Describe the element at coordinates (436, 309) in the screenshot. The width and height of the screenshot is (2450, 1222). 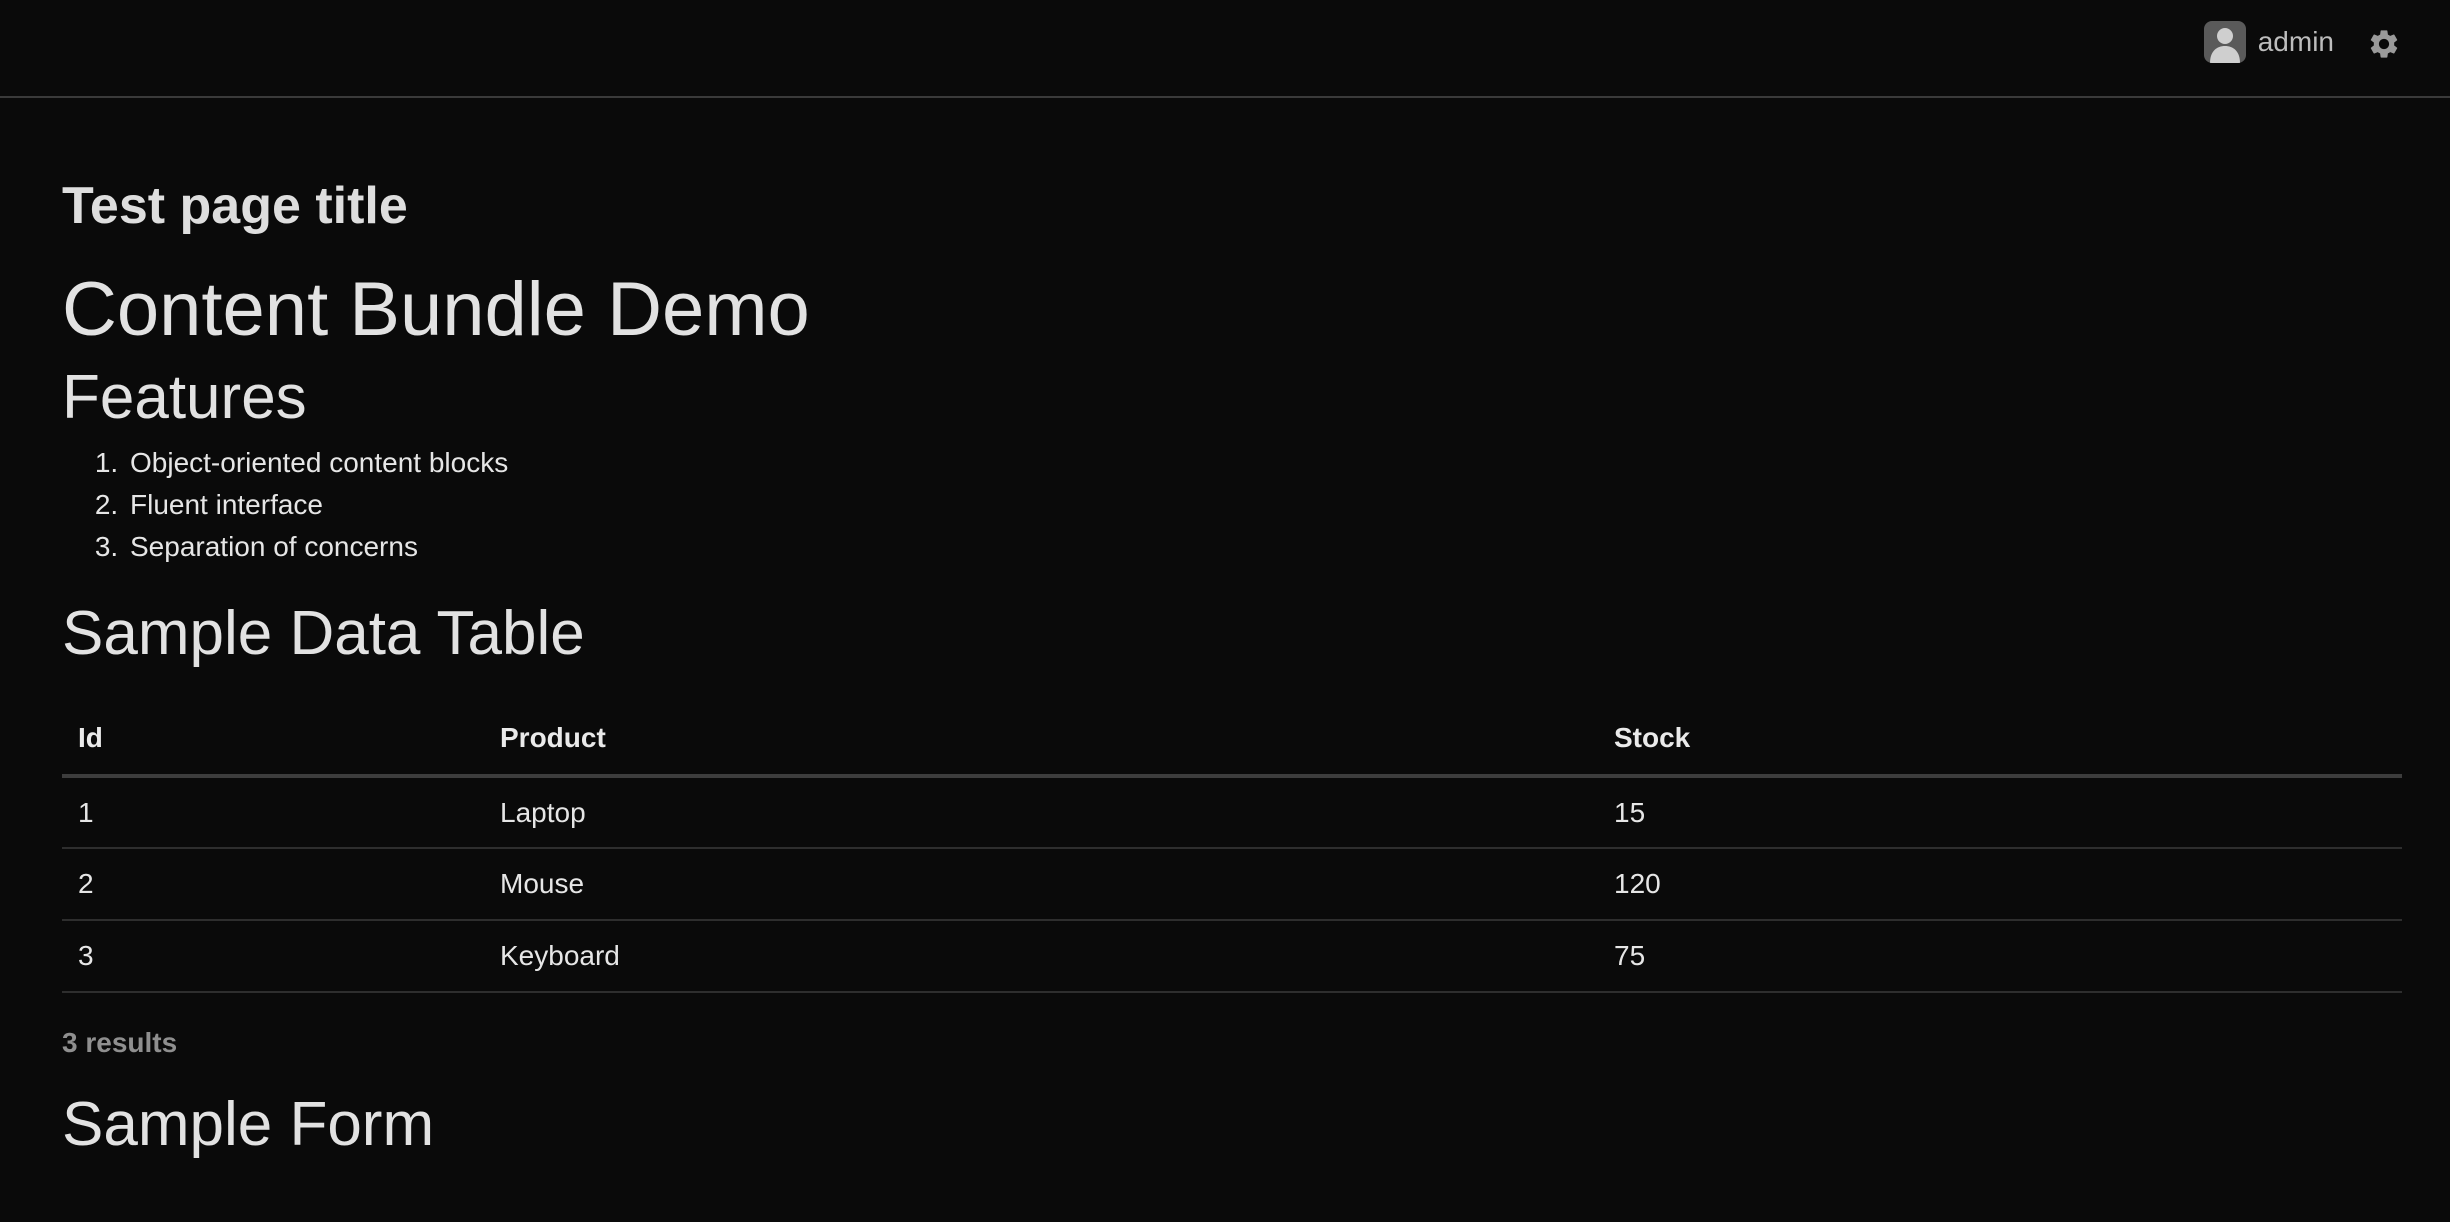
I see `main-heading: Content Bundle Demo` at that location.